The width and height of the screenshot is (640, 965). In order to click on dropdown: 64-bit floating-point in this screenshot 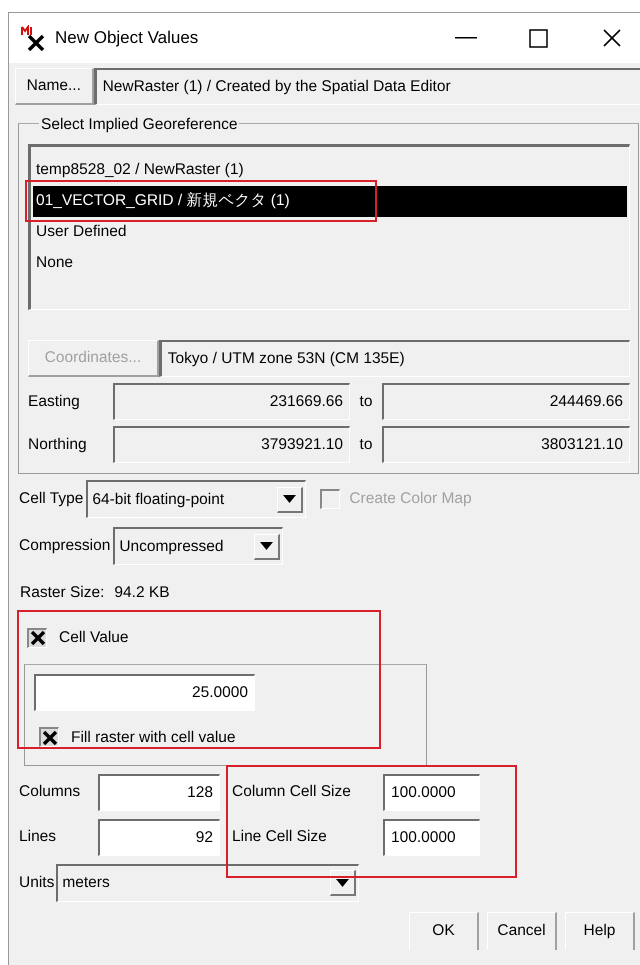, I will do `click(196, 499)`.